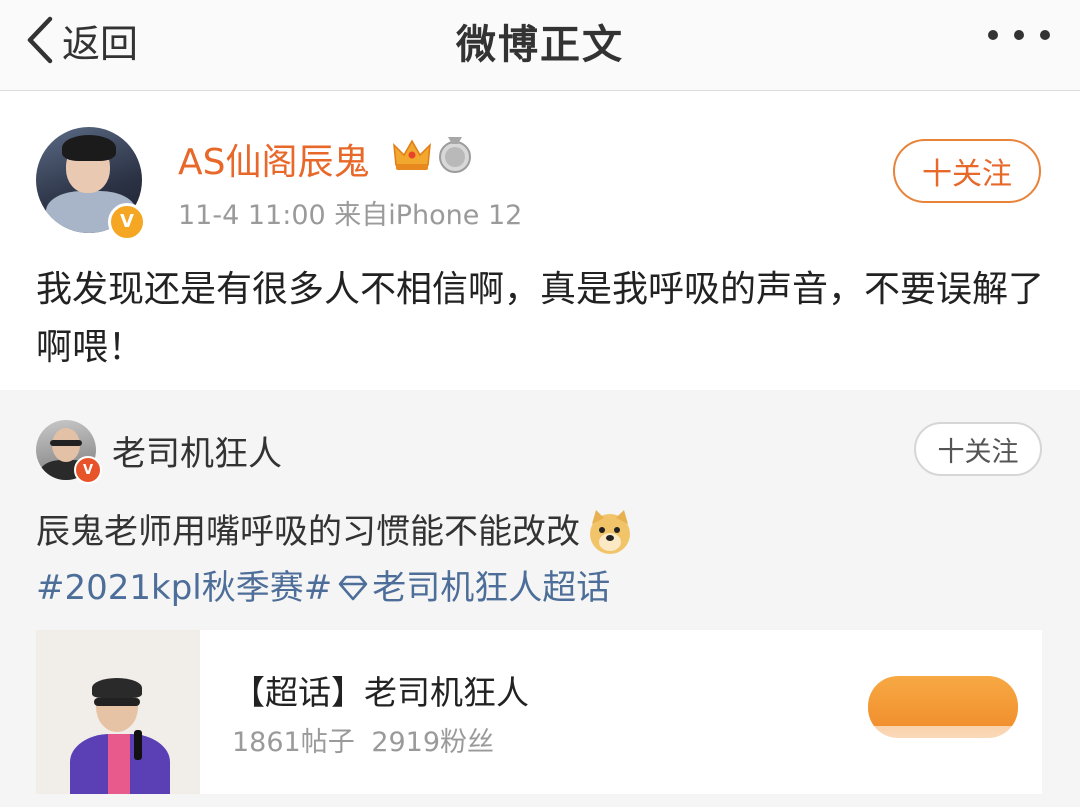 Image resolution: width=1080 pixels, height=807 pixels. What do you see at coordinates (433, 742) in the screenshot?
I see `fans-count: 2919粉丝` at bounding box center [433, 742].